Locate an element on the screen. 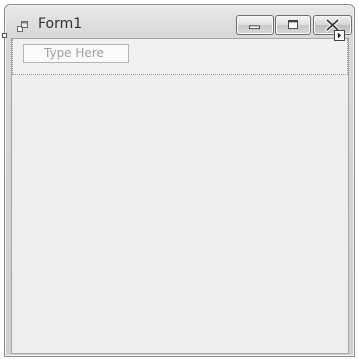 This screenshot has height=359, width=359. close-icon is located at coordinates (332, 25).